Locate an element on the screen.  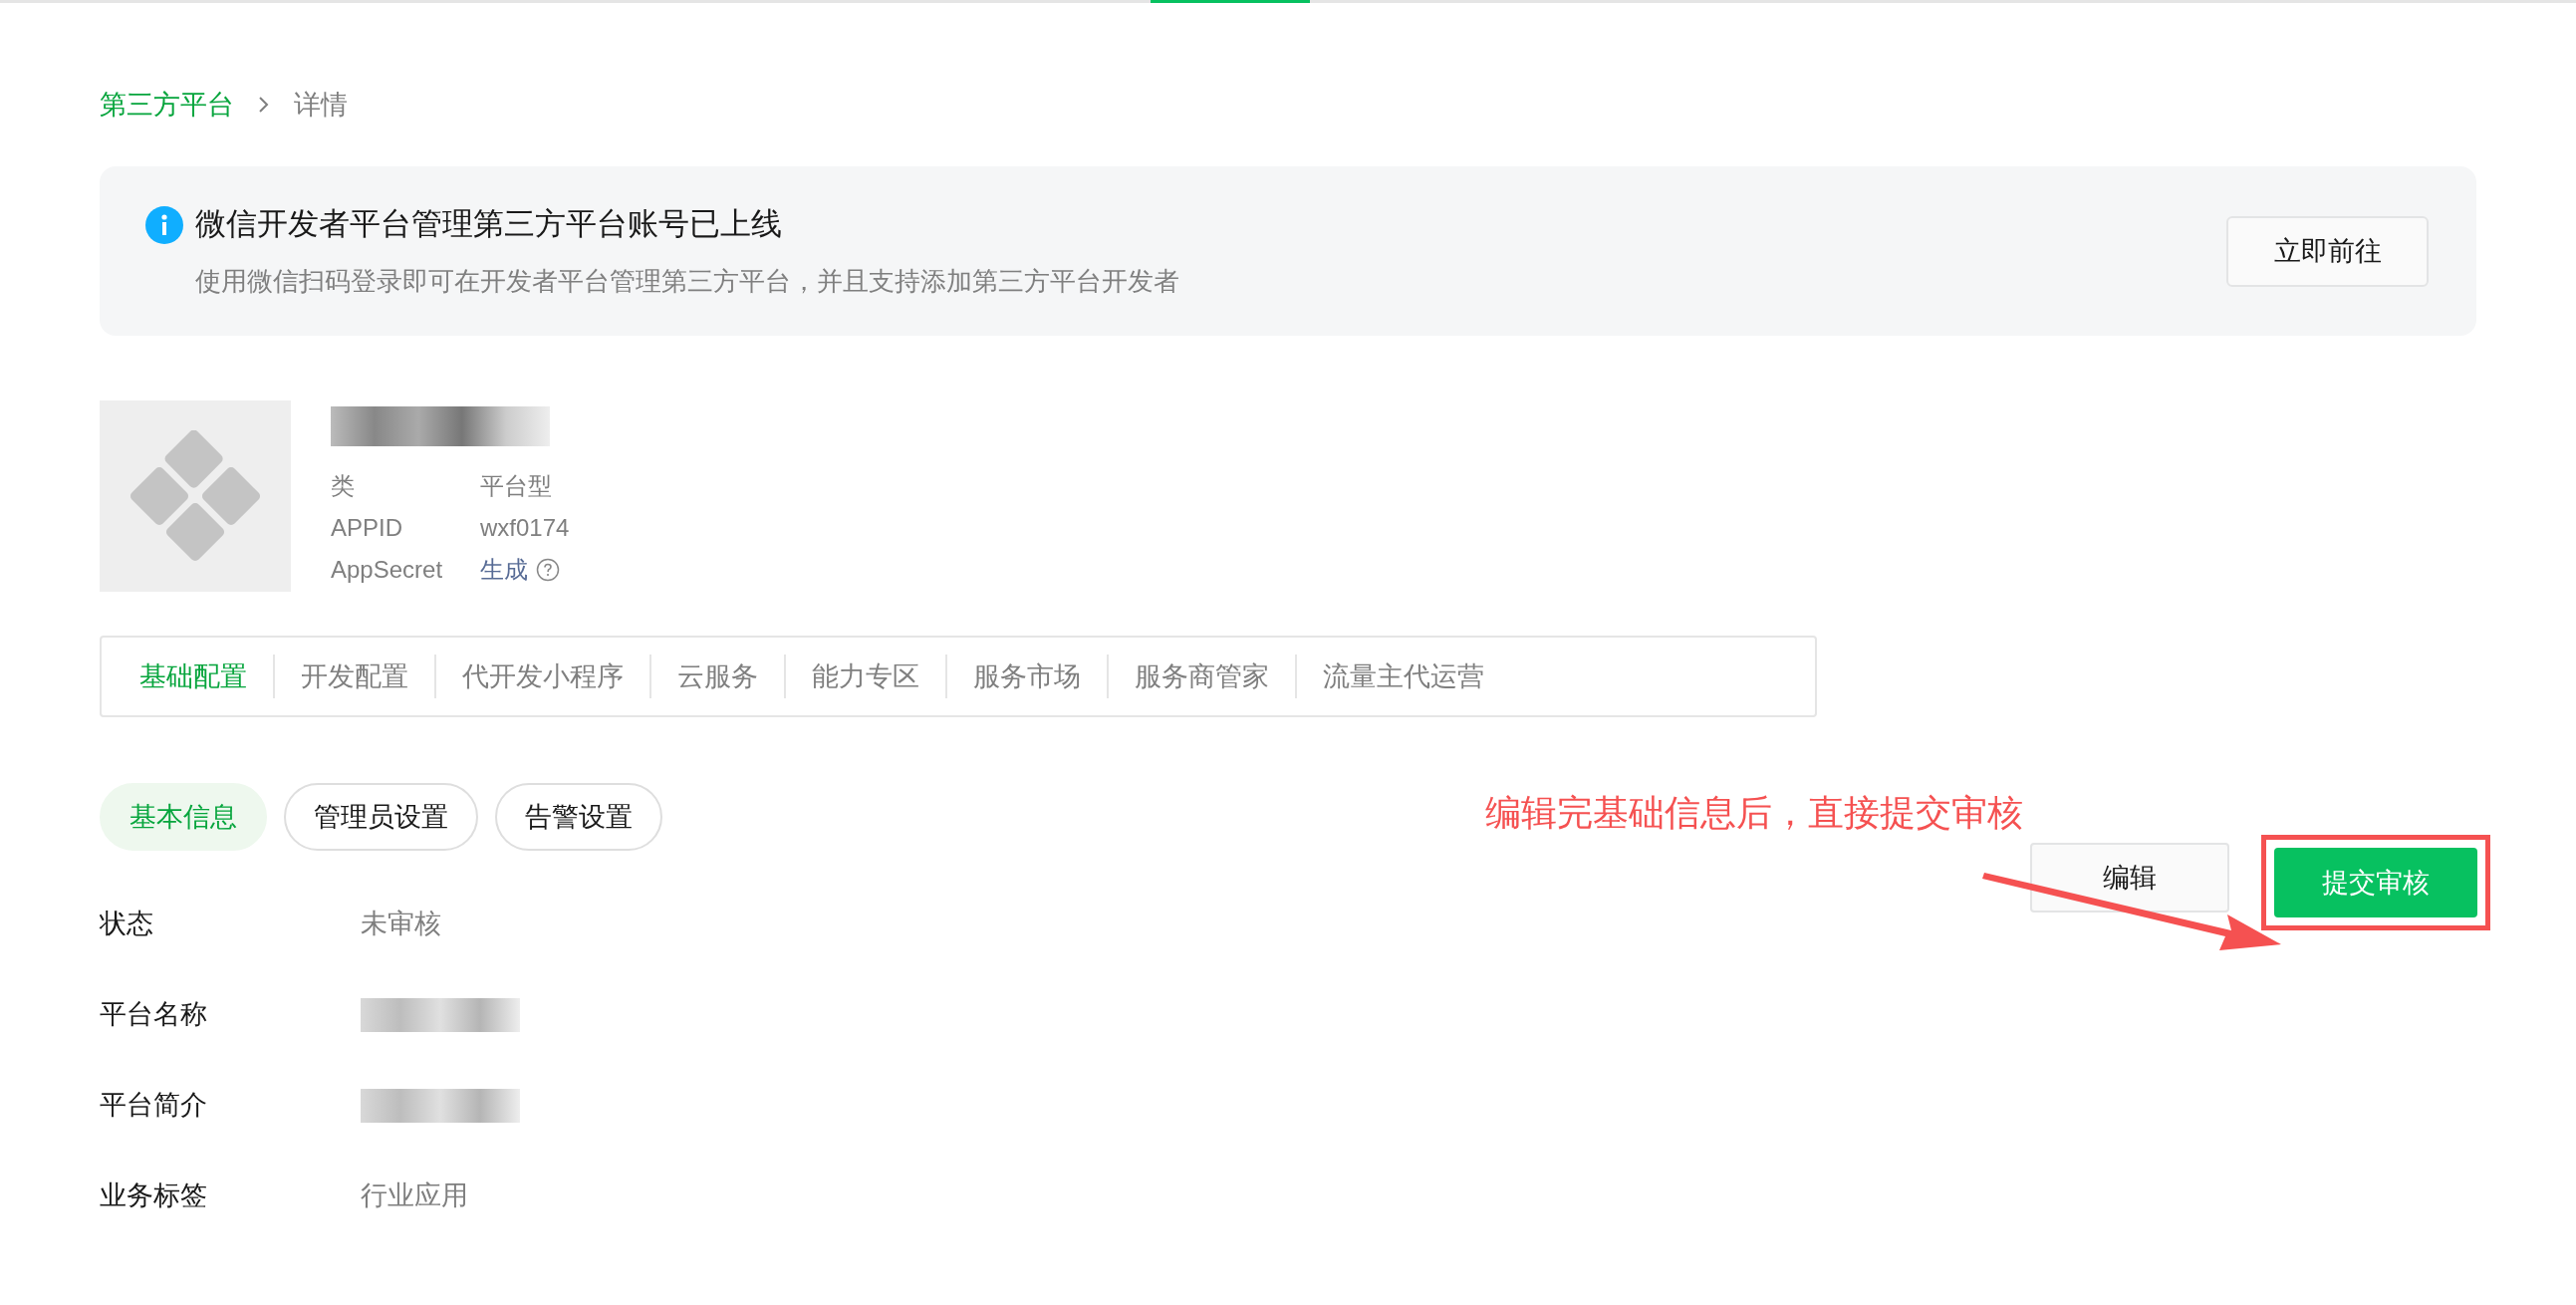
info-label: APPID is located at coordinates (367, 528).